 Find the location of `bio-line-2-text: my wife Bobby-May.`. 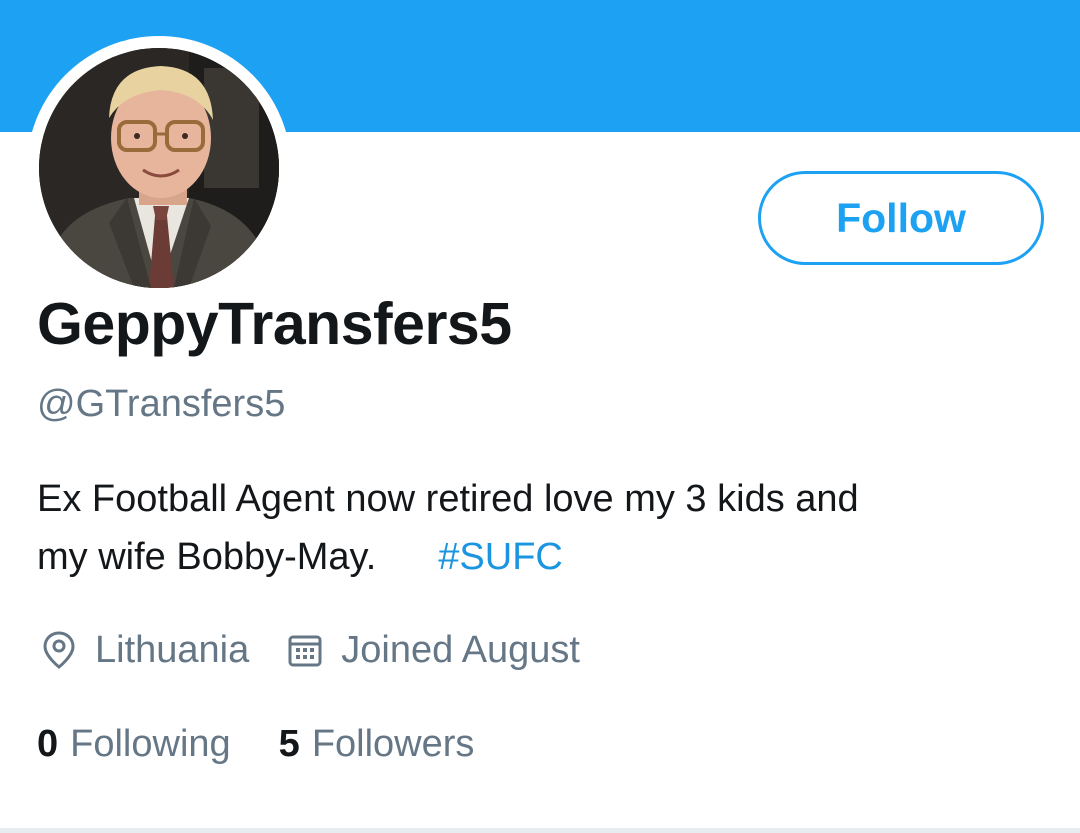

bio-line-2-text: my wife Bobby-May. is located at coordinates (207, 557).